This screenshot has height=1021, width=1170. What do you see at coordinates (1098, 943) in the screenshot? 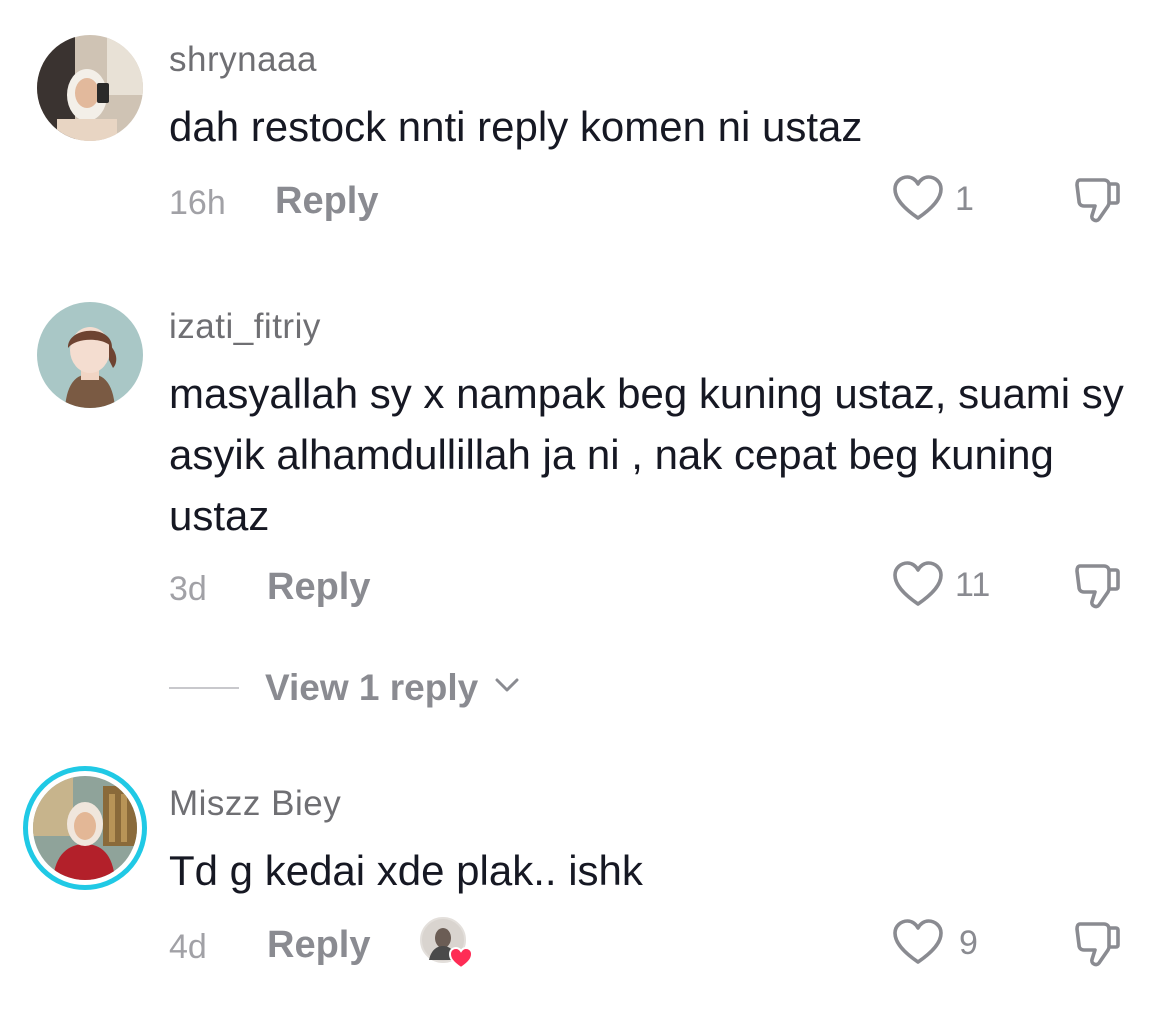
I see `thumbs-down-icon` at bounding box center [1098, 943].